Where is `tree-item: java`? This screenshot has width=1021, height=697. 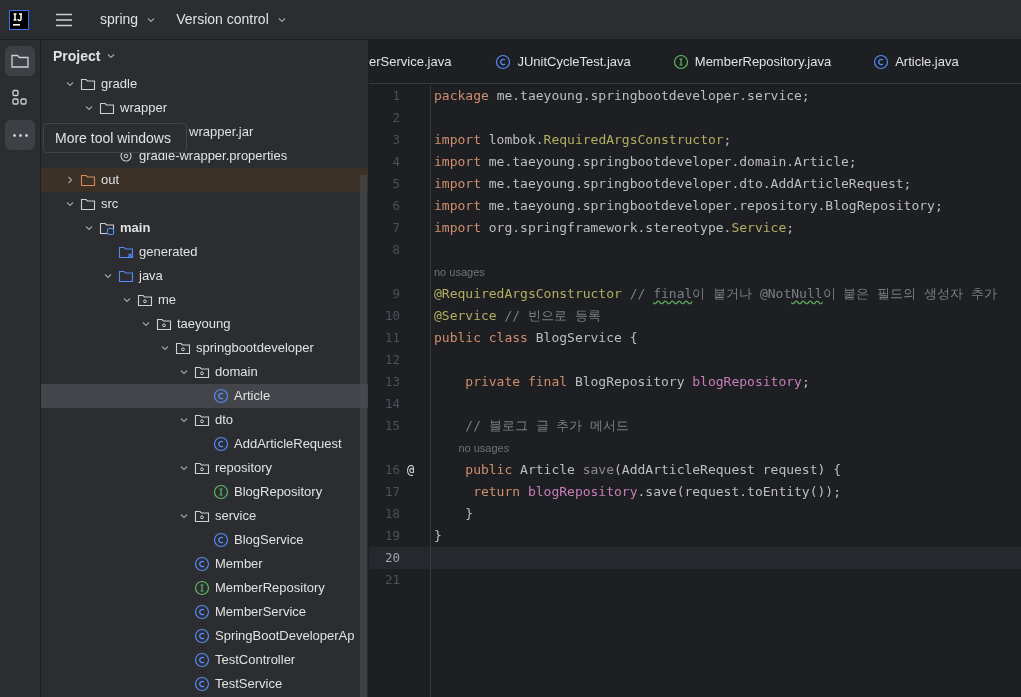 tree-item: java is located at coordinates (133, 276).